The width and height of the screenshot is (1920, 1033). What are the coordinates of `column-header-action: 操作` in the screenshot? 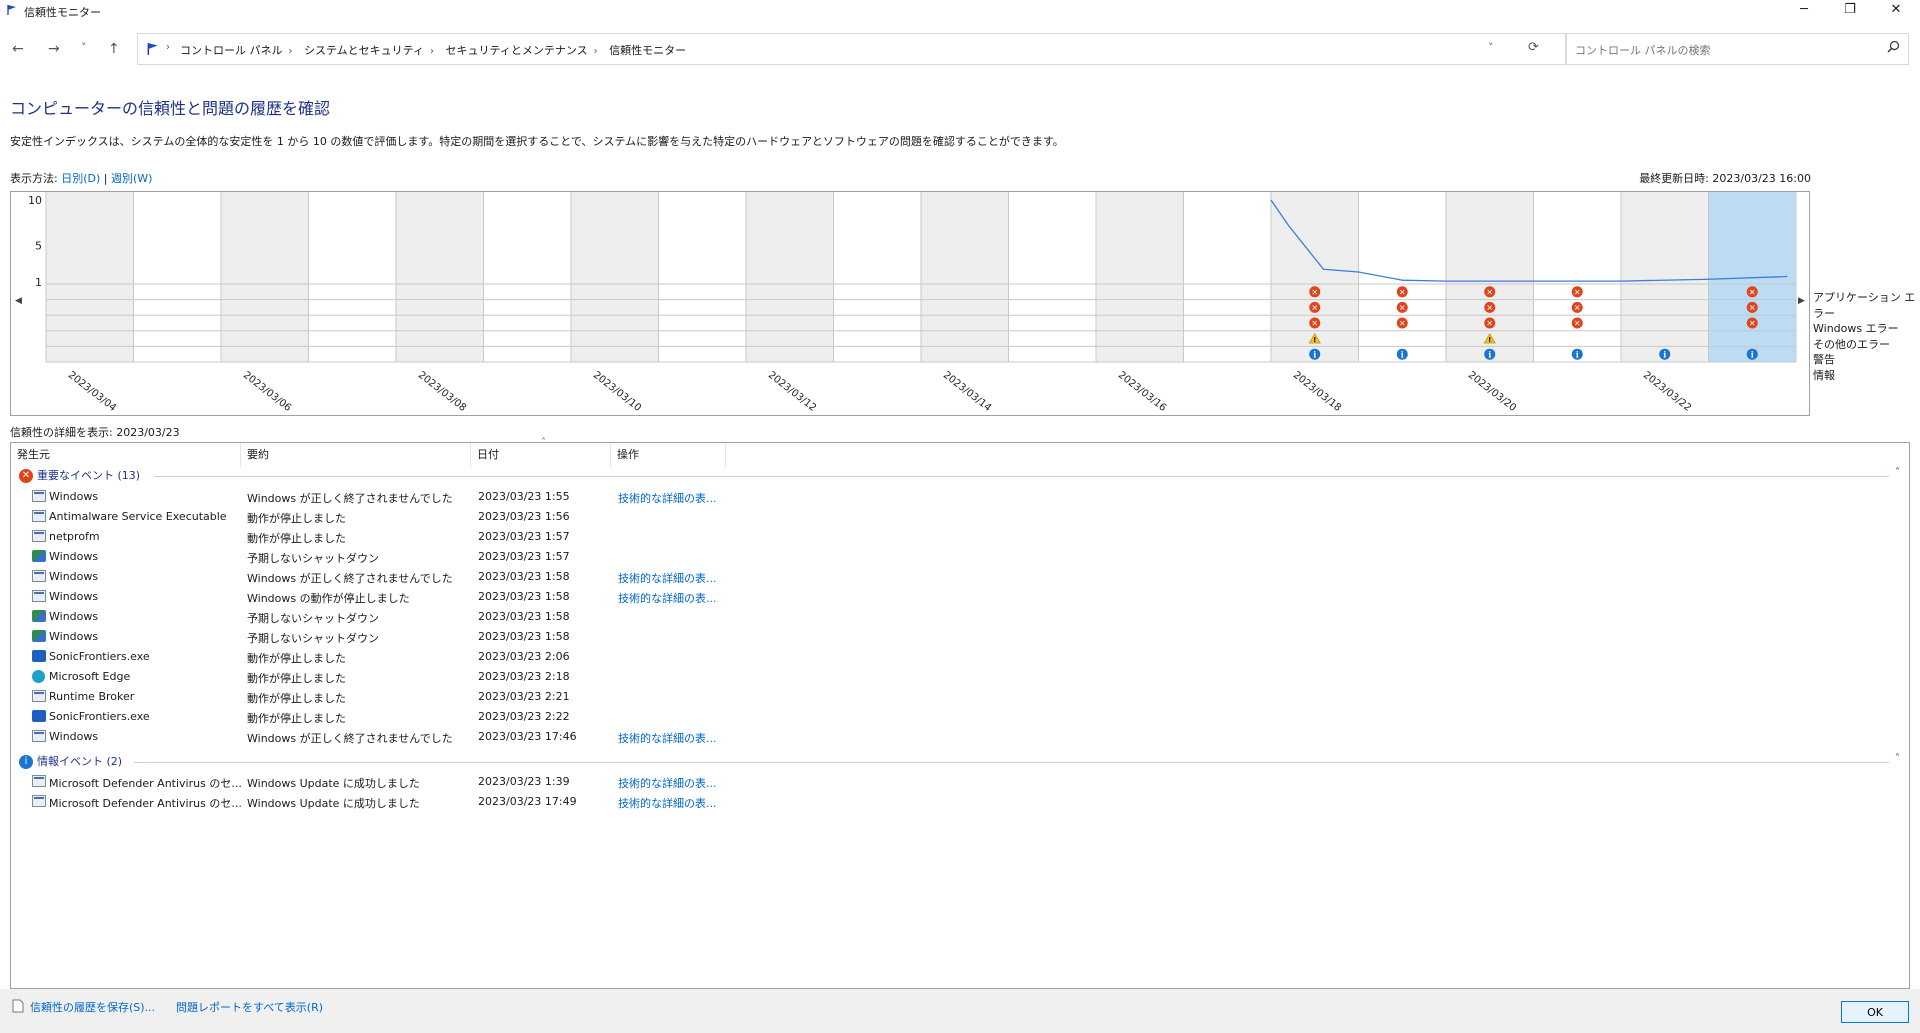 It's located at (668, 455).